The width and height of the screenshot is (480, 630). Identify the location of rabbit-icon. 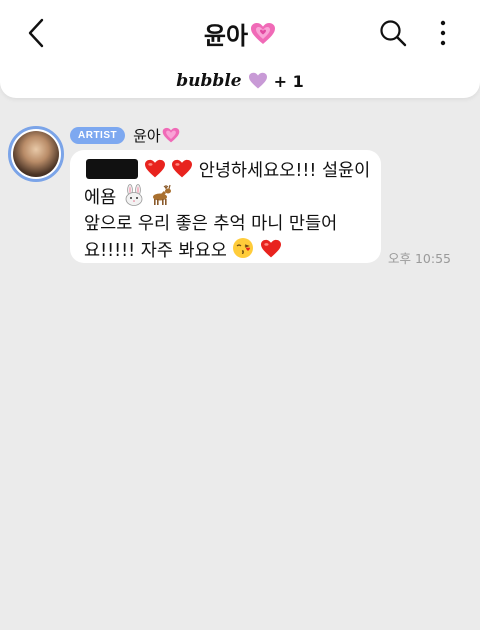
(134, 195).